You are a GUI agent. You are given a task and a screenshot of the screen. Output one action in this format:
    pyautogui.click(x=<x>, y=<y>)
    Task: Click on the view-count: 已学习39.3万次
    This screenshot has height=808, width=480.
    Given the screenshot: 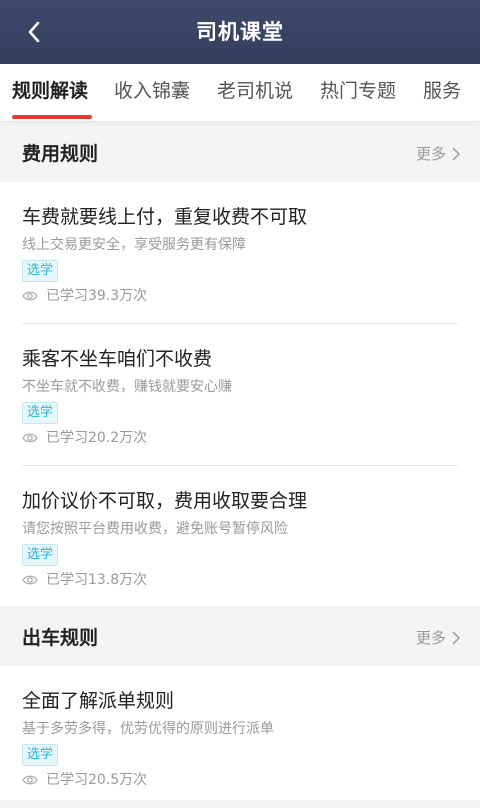 What is the action you would take?
    pyautogui.click(x=84, y=296)
    